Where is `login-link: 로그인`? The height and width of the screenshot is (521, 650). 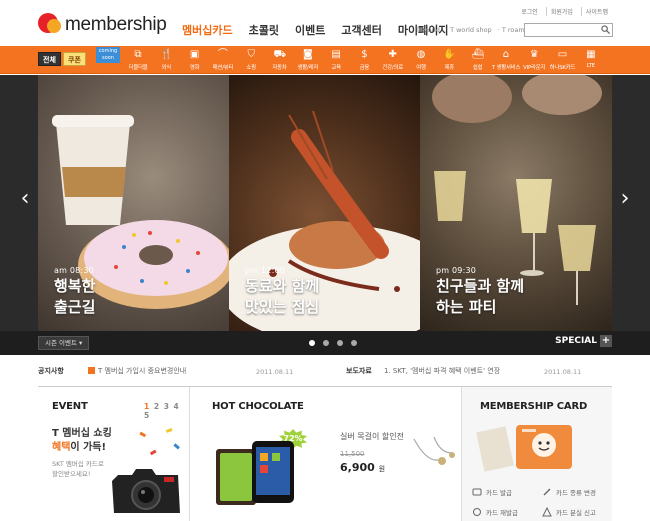
login-link: 로그인 is located at coordinates (529, 11).